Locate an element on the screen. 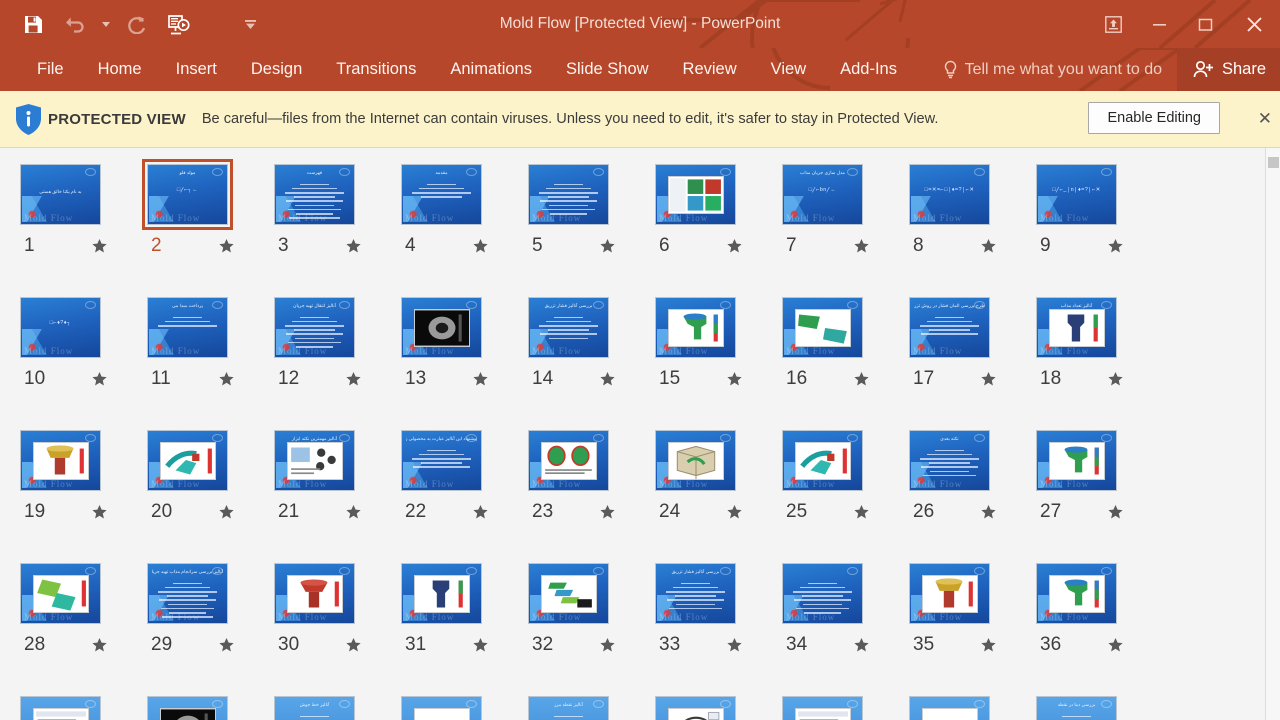 The width and height of the screenshot is (1280, 720). slide-thumb-wrap: □=✕=⌐□│♦=?│⌐✕ Mold Flow is located at coordinates (949, 194).